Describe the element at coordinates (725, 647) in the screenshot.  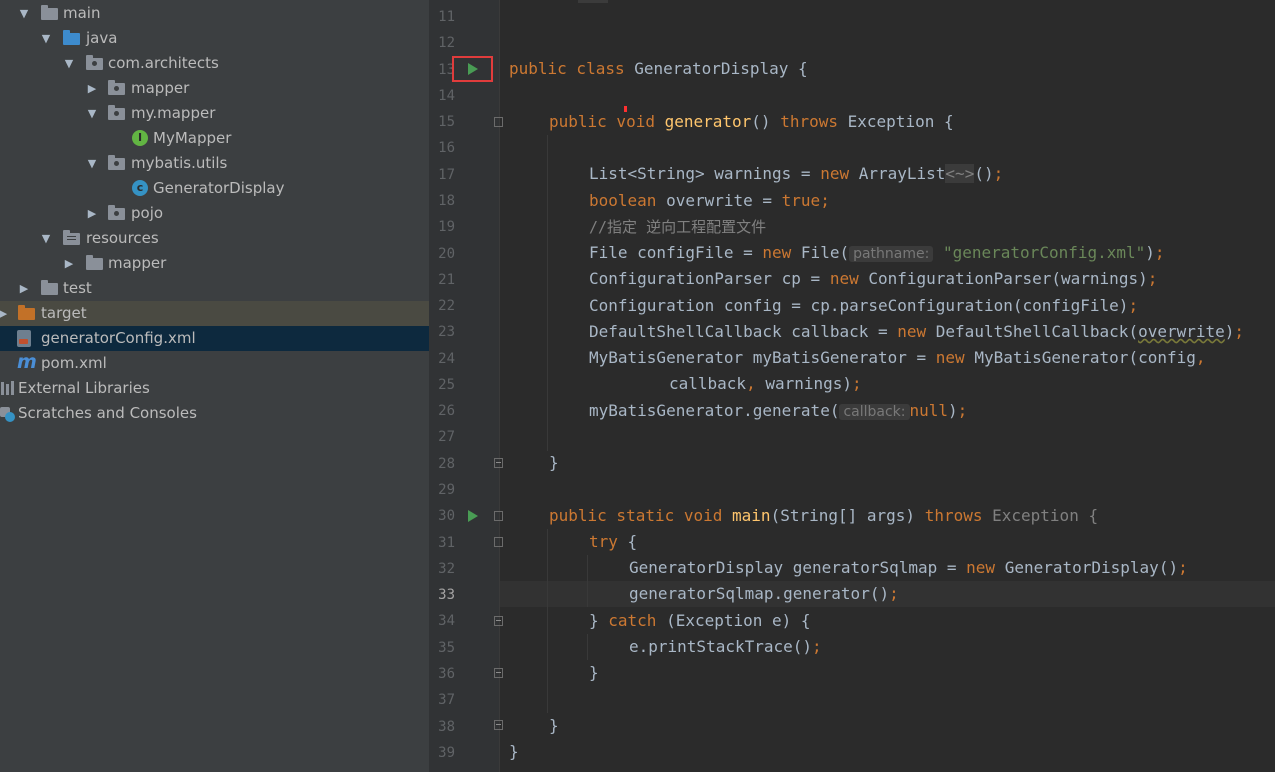
I see `code-line-35: e.printStackTrace();` at that location.